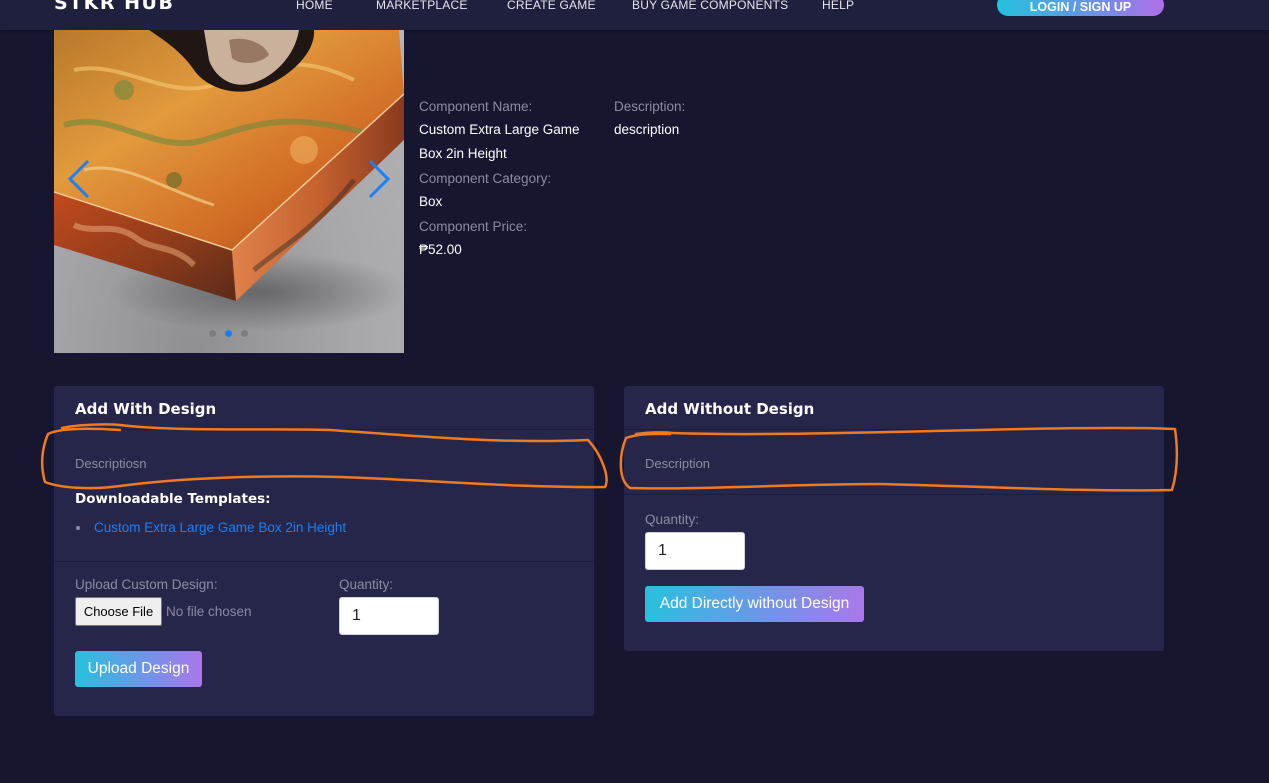 This screenshot has height=783, width=1269. What do you see at coordinates (551, 6) in the screenshot?
I see `nav-create-game-link: CREATE GAME` at bounding box center [551, 6].